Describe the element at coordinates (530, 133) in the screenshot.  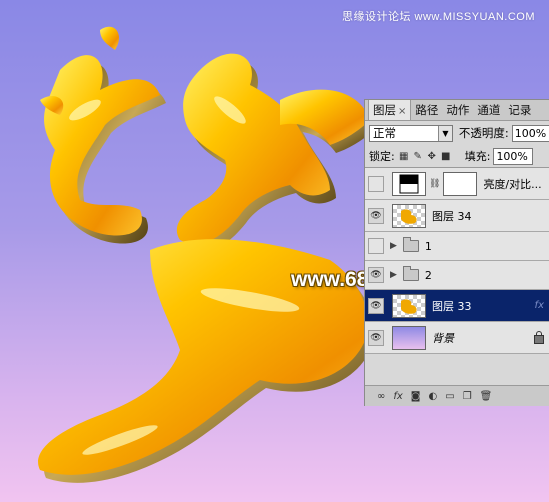
I see `opacity-input: 100%` at that location.